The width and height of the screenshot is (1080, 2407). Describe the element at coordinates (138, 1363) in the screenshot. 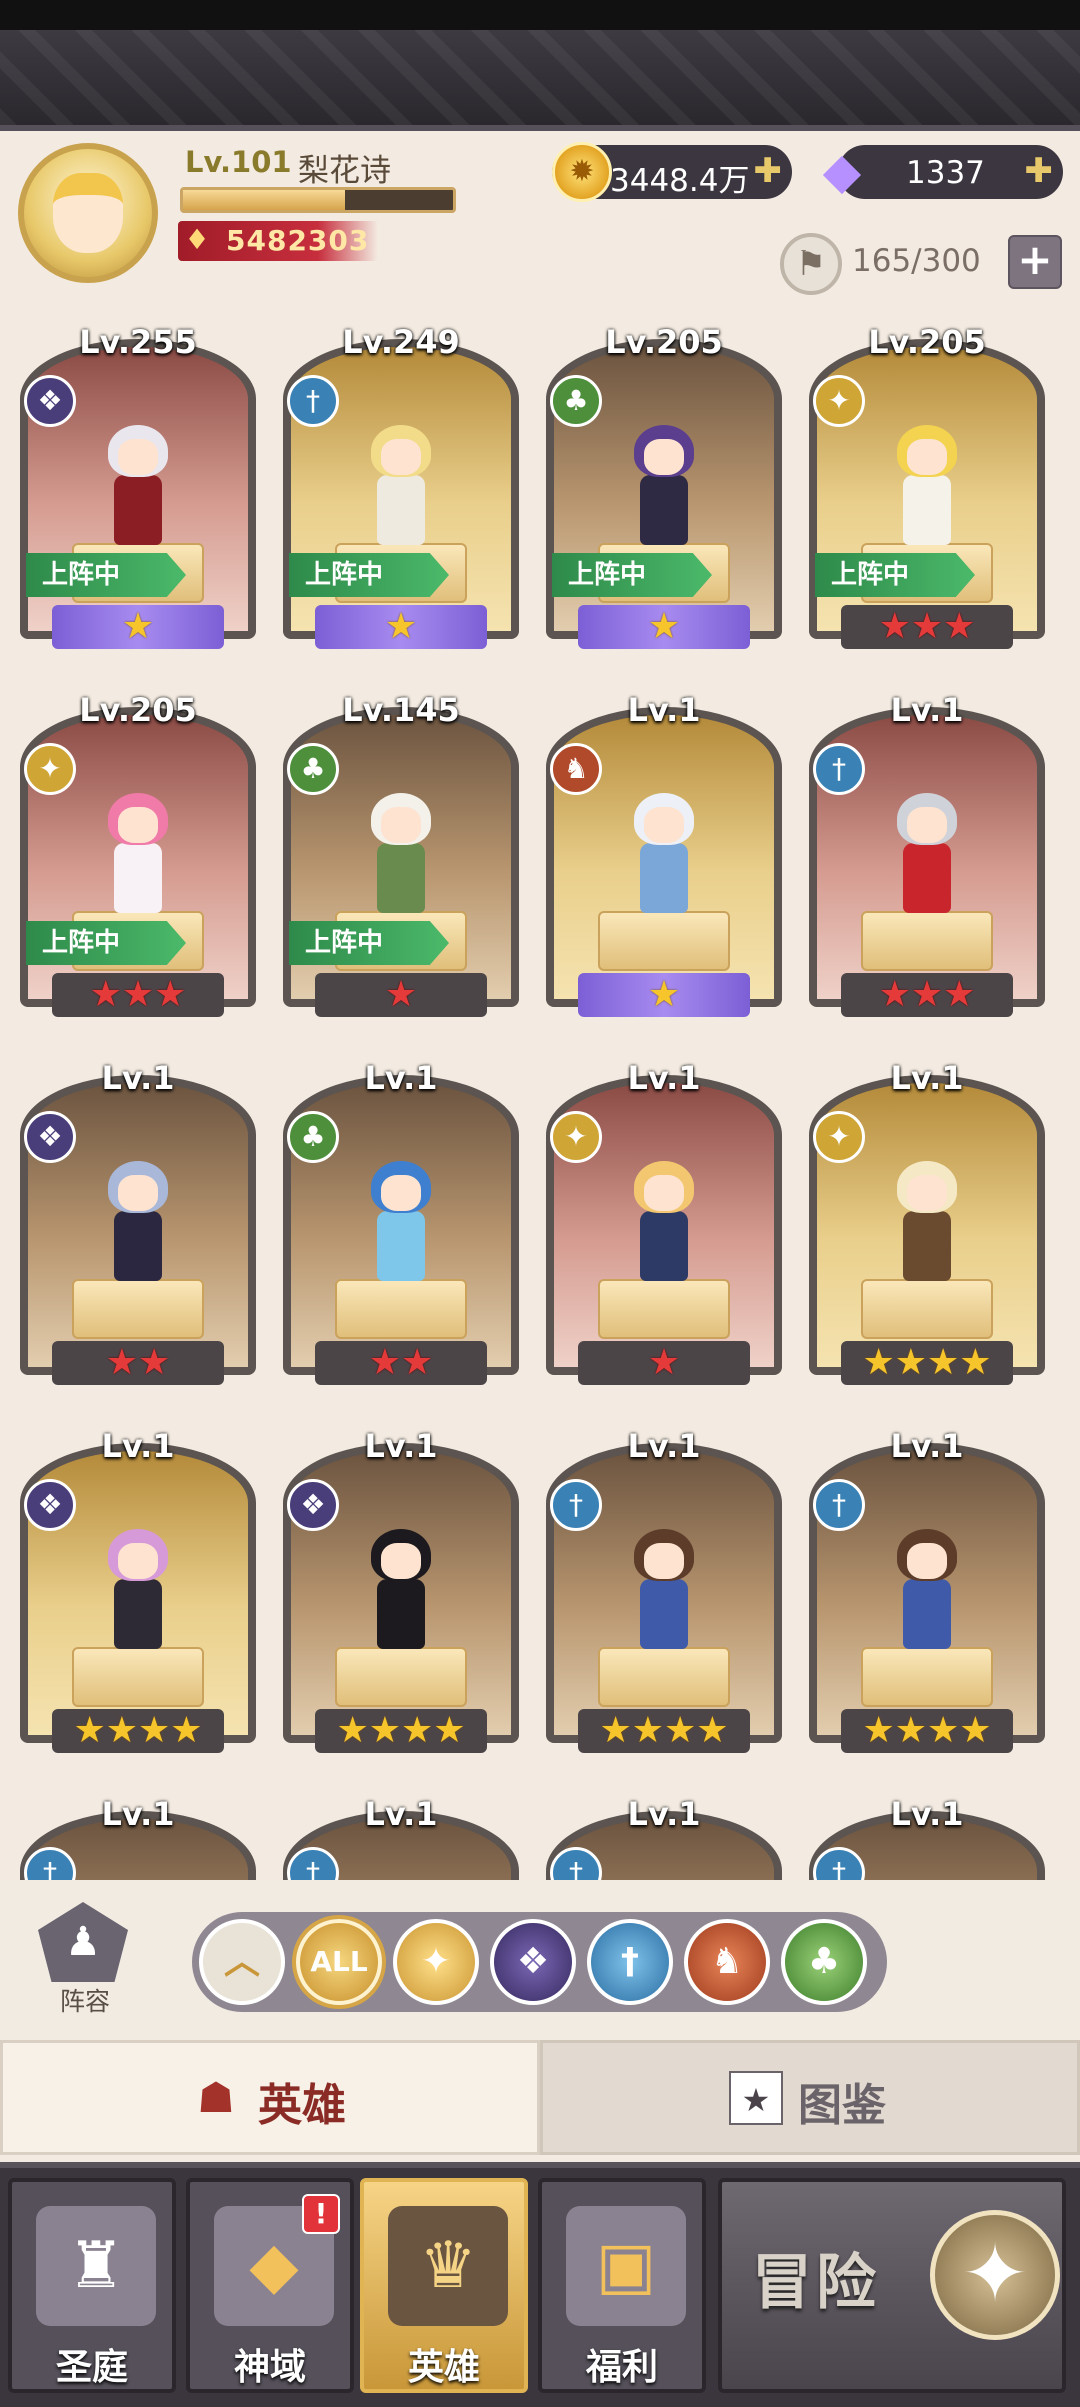

I see `hero-star-rating: ★ ★` at that location.